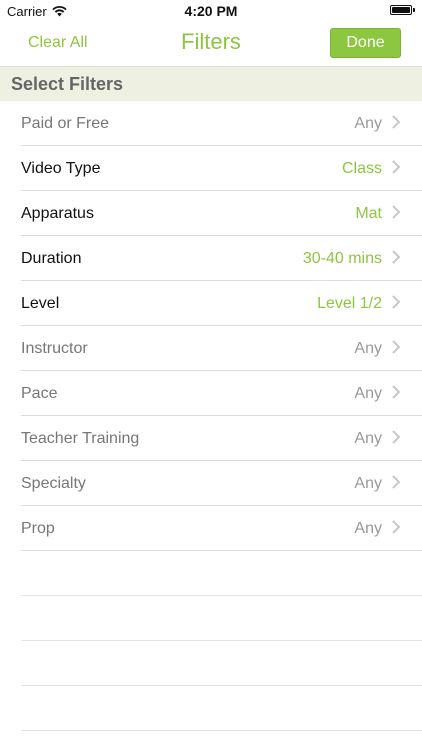 The image size is (422, 750). What do you see at coordinates (53, 483) in the screenshot?
I see `filter-label: Specialty` at bounding box center [53, 483].